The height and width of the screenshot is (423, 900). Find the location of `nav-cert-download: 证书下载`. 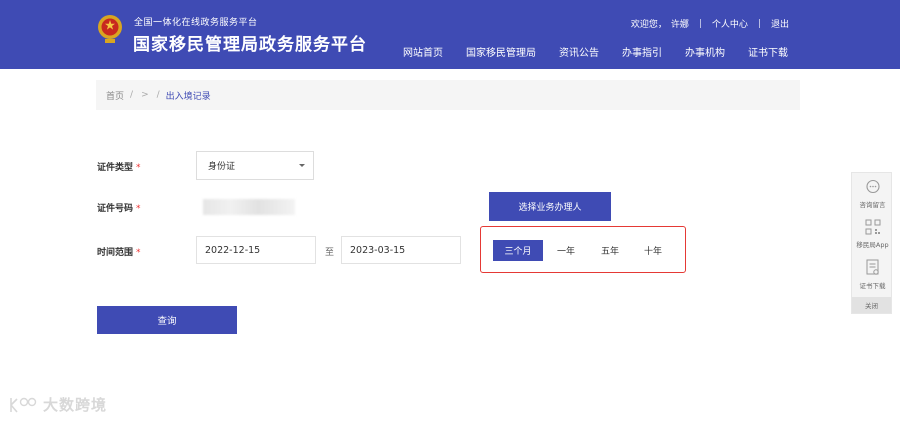

nav-cert-download: 证书下载 is located at coordinates (768, 51).